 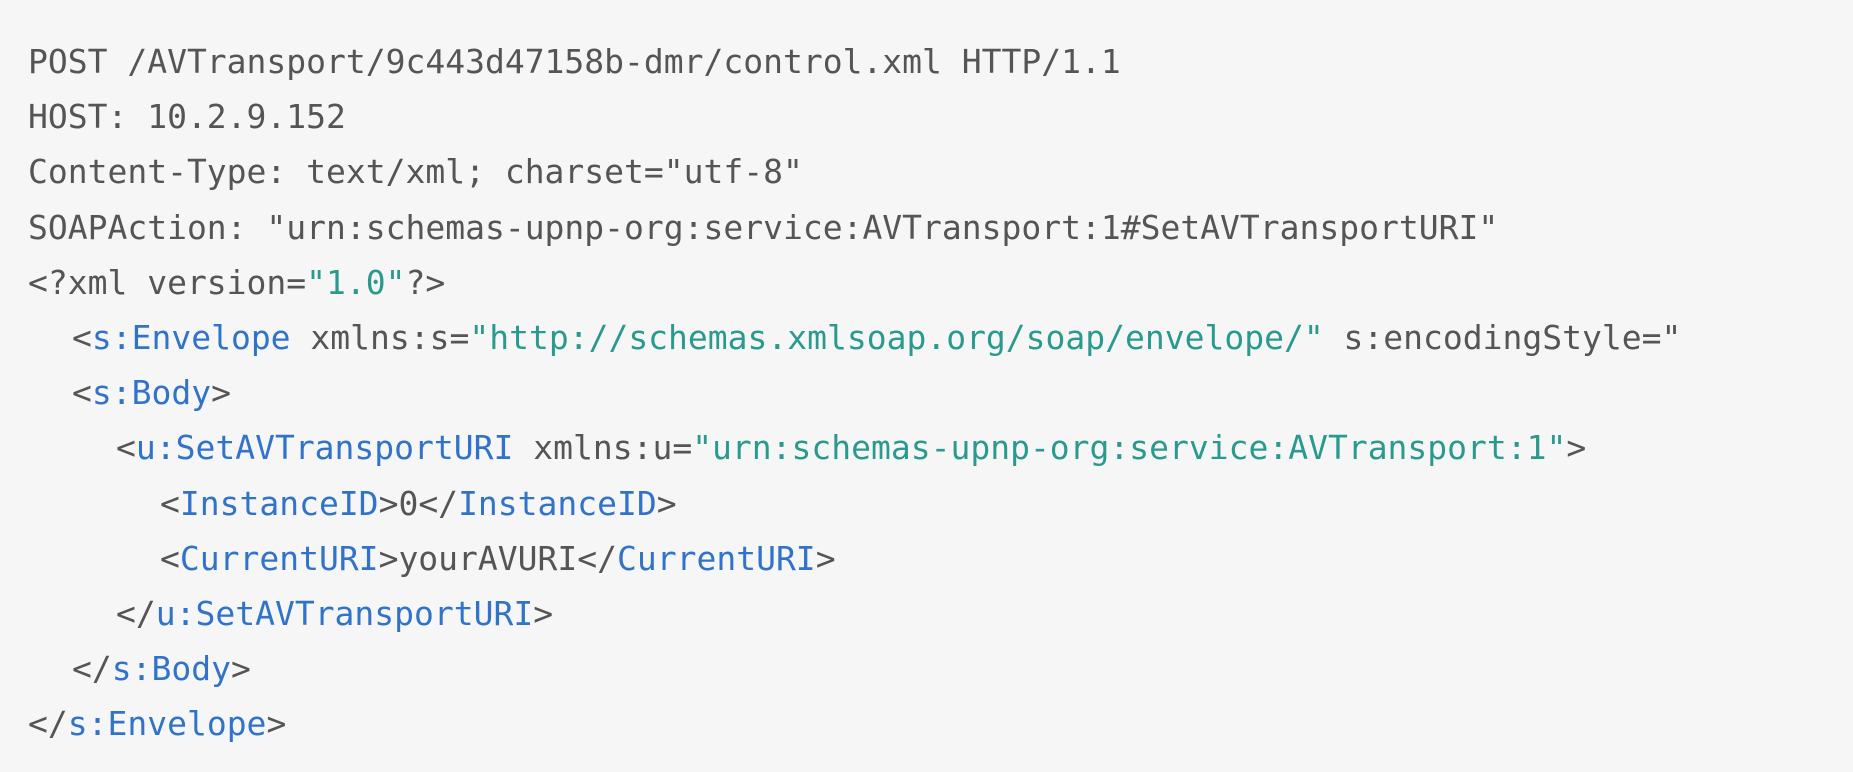 I want to click on envelope-xmlns-attr: xmlns:s=, so click(x=380, y=337).